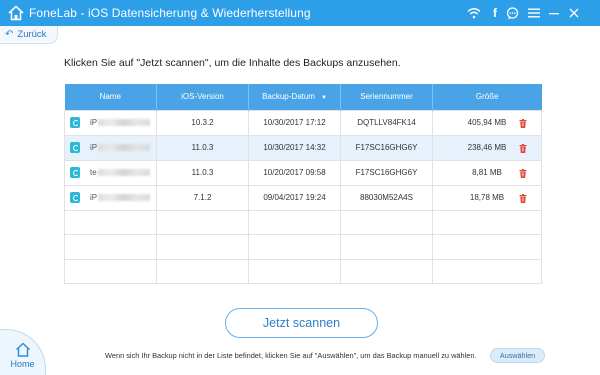 The height and width of the screenshot is (375, 600). Describe the element at coordinates (288, 97) in the screenshot. I see `column-header-backup-date-label: Backup-Datum` at that location.